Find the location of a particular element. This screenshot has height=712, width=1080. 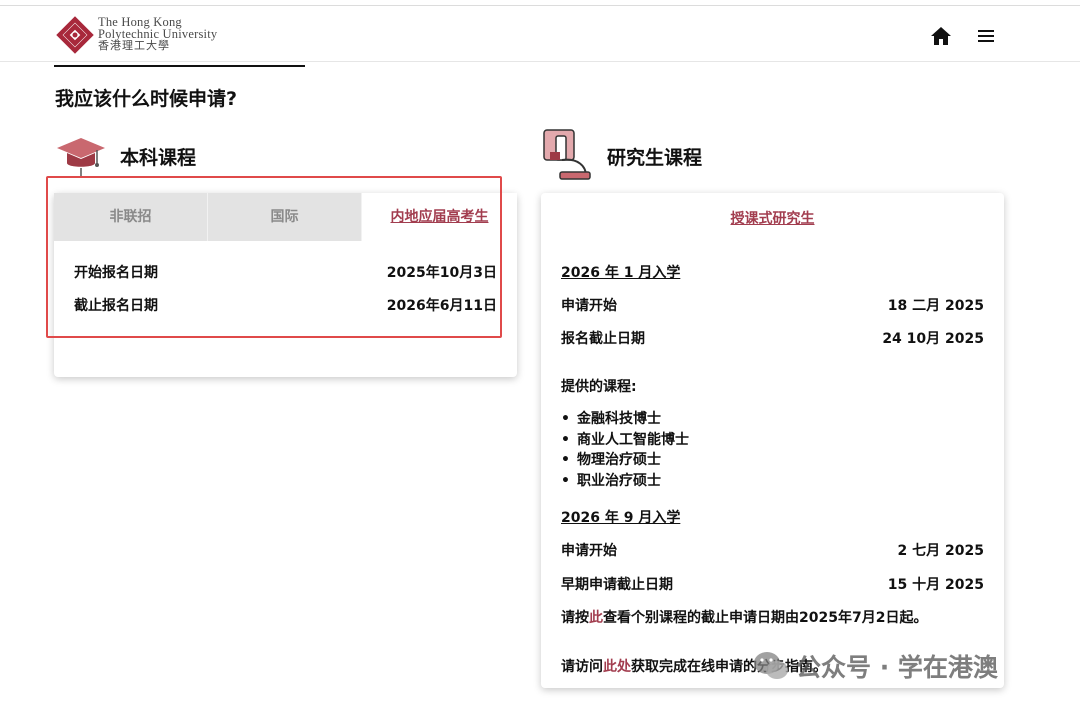

tab-taught-postgraduate: 授课式研究生 is located at coordinates (772, 218).